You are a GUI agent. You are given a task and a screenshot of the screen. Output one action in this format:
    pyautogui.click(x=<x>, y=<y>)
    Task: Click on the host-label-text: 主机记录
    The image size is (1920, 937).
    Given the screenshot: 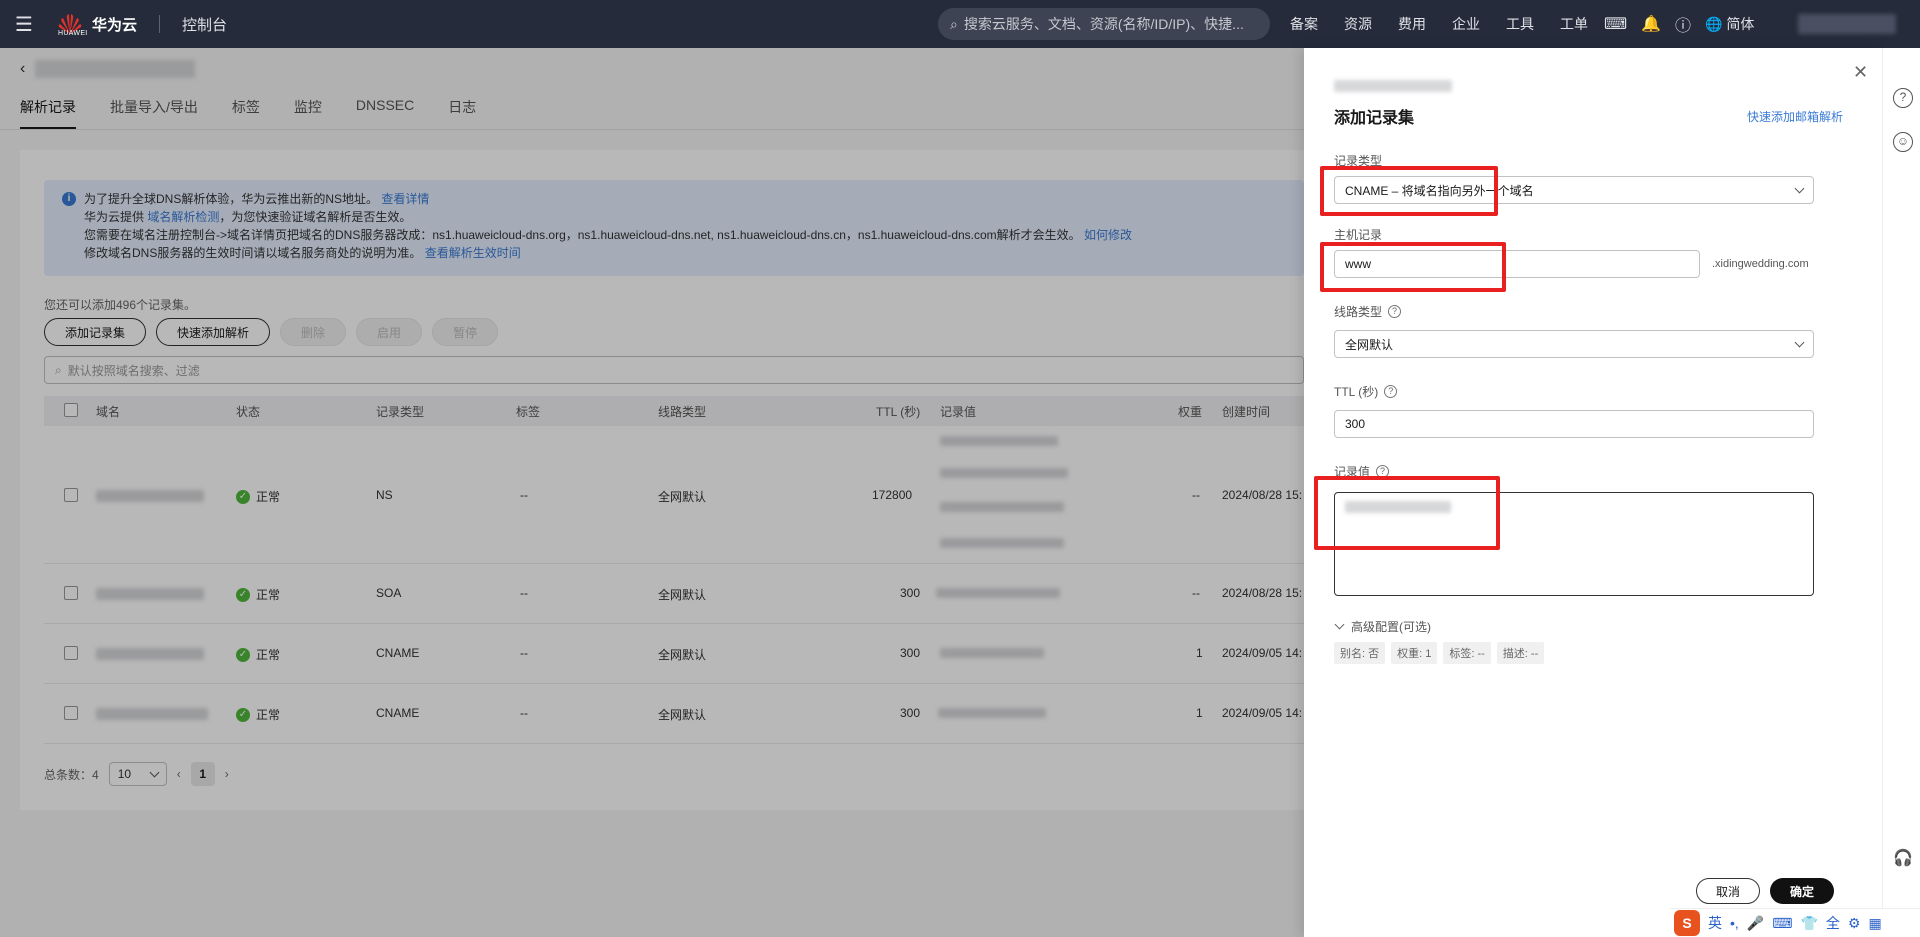 What is the action you would take?
    pyautogui.click(x=1358, y=235)
    